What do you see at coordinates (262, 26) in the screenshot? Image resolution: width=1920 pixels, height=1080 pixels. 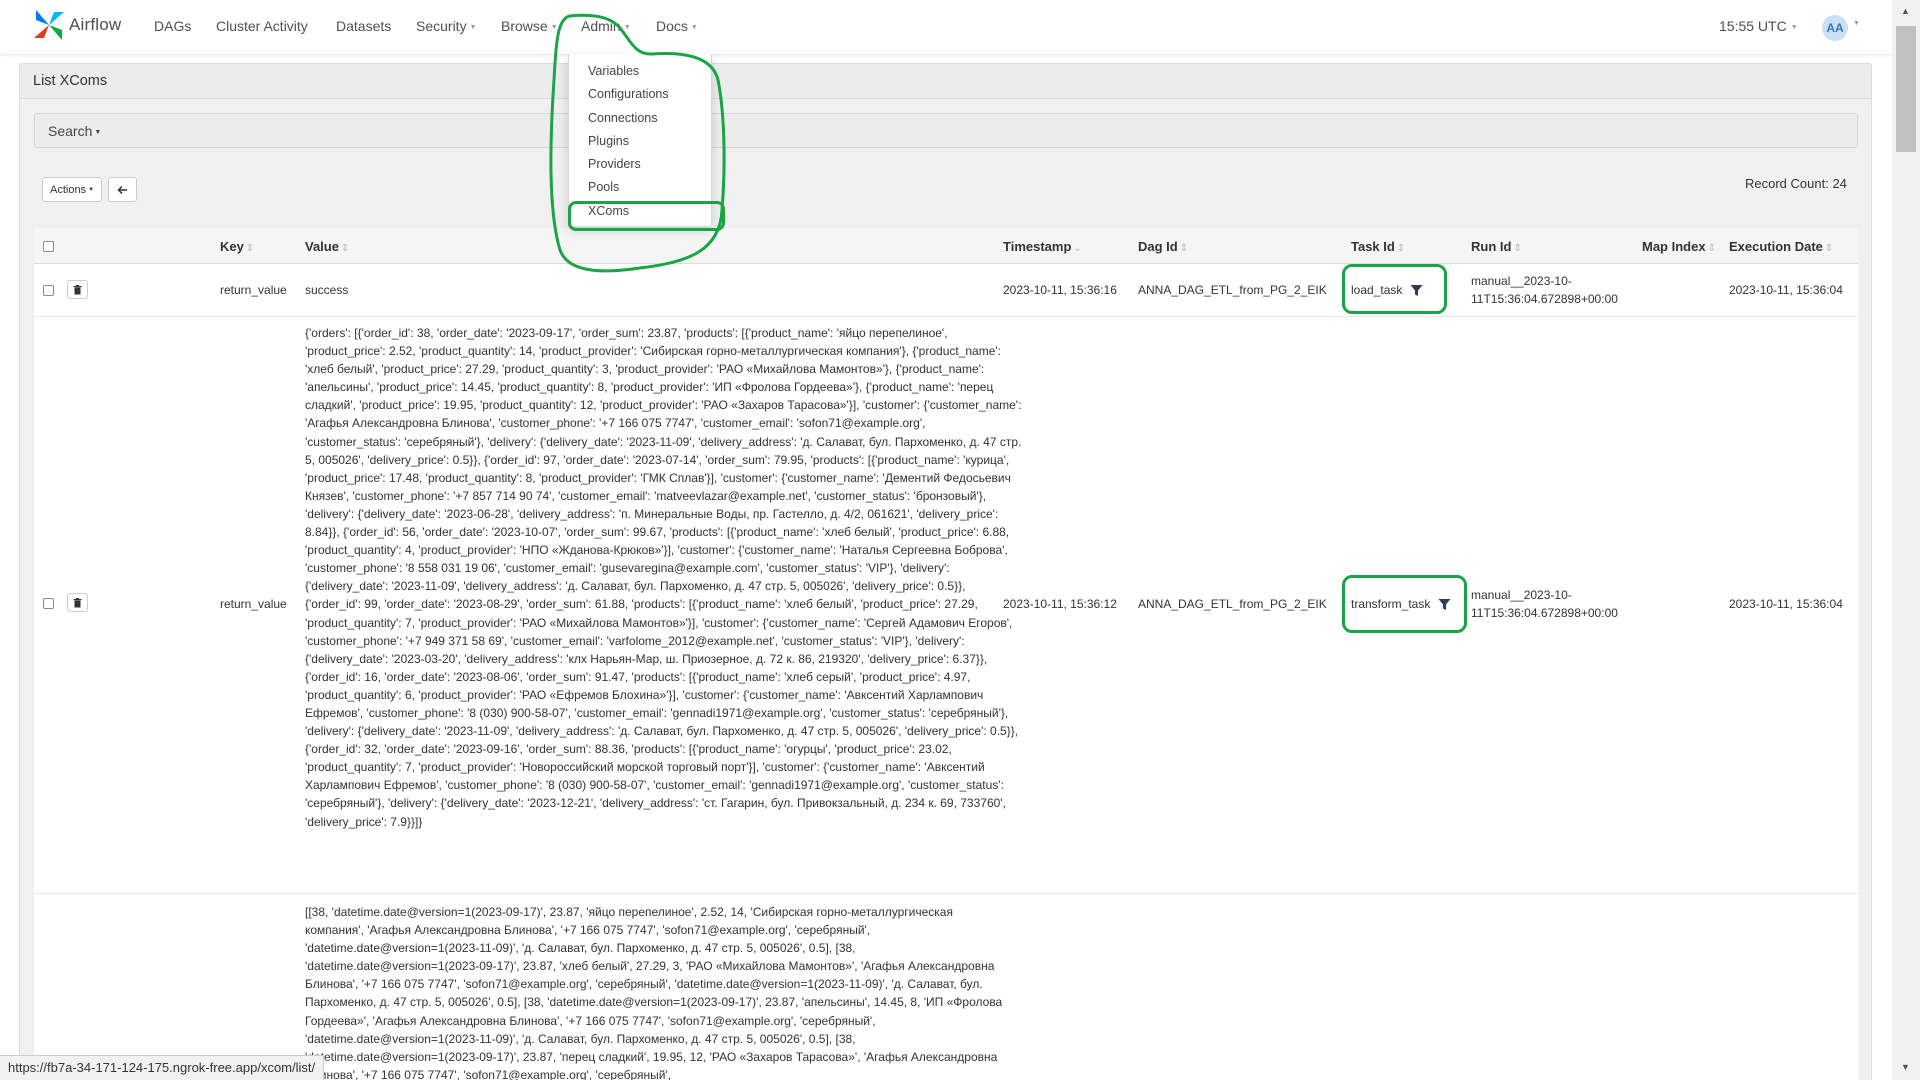 I see `nav-cluster-activity: Cluster Activity` at bounding box center [262, 26].